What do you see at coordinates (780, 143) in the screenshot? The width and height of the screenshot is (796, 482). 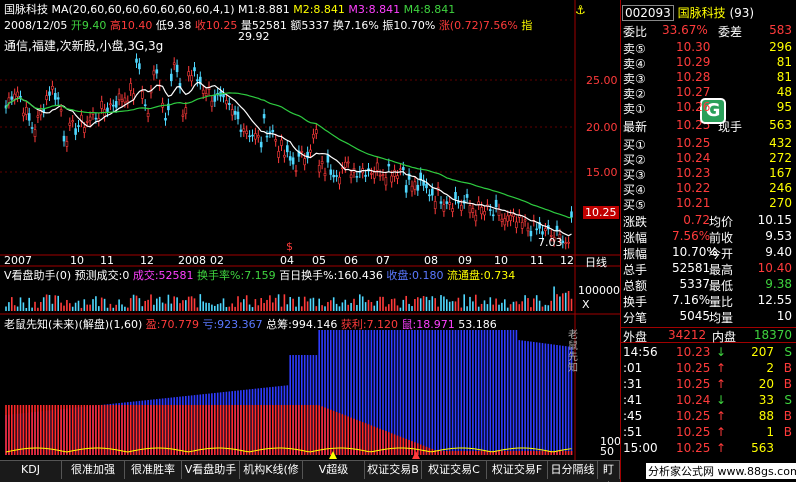 I see `buy-volume: 432` at bounding box center [780, 143].